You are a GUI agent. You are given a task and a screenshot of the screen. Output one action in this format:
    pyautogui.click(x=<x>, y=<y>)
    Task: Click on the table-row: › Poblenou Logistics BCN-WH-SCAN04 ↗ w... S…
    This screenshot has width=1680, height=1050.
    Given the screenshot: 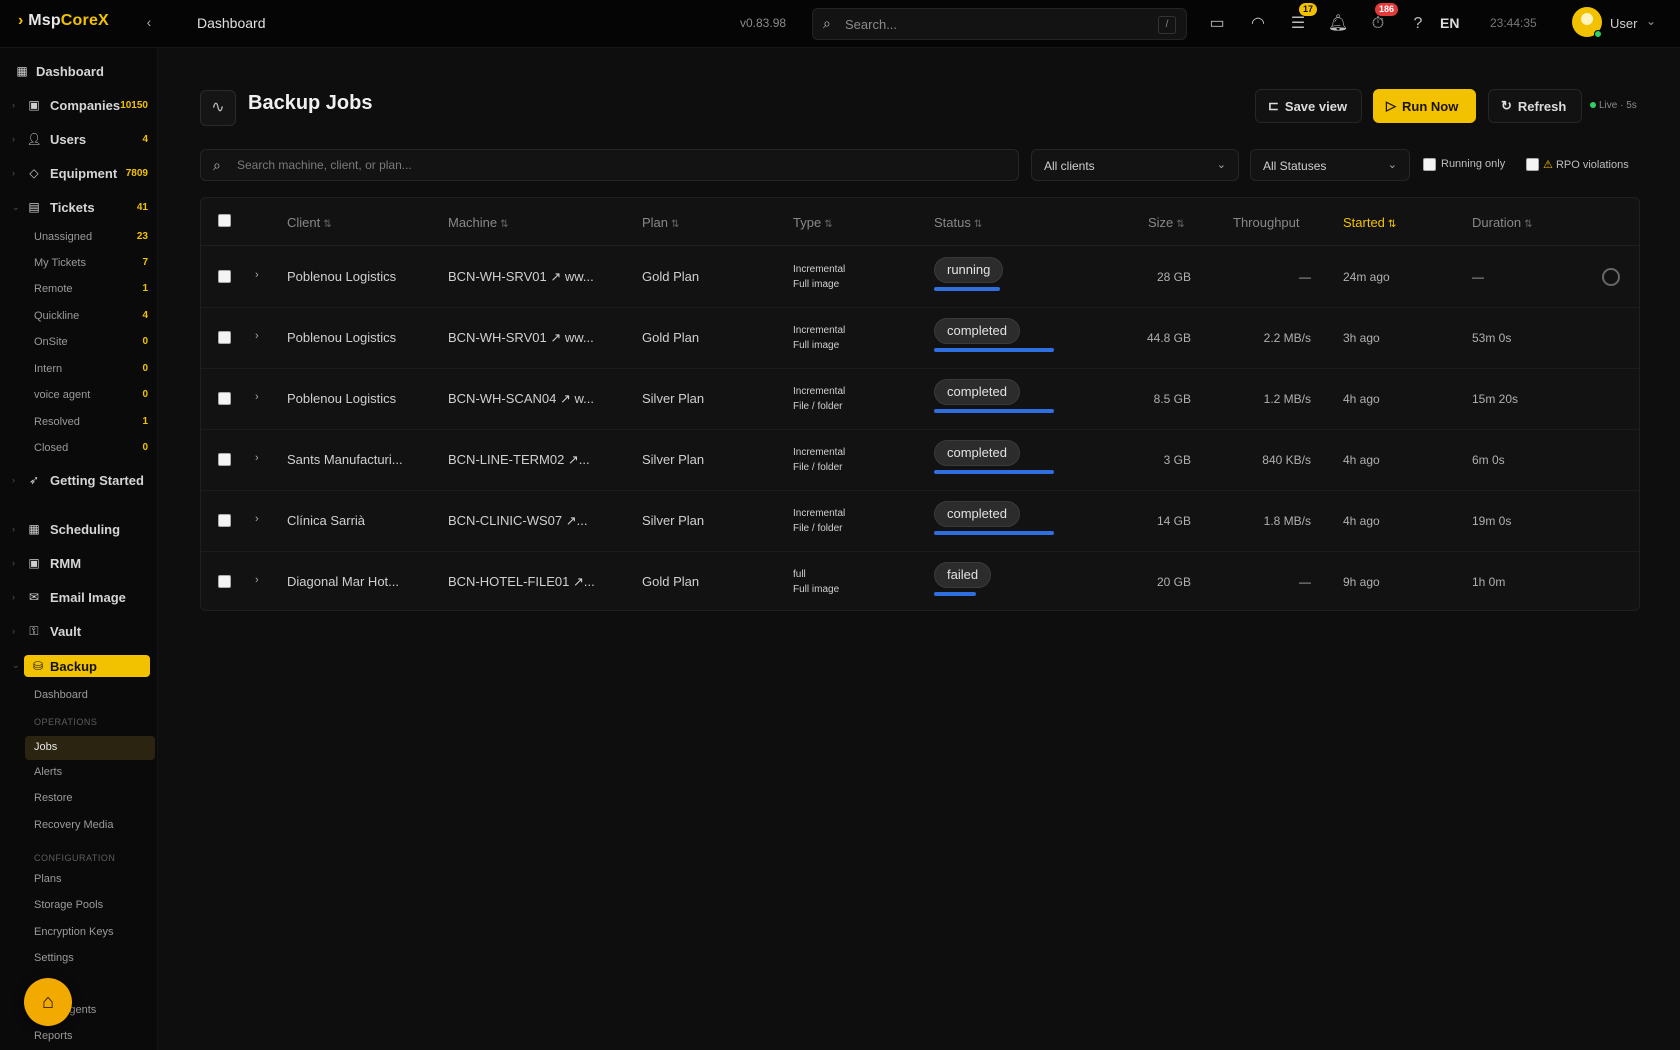 What is the action you would take?
    pyautogui.click(x=920, y=399)
    